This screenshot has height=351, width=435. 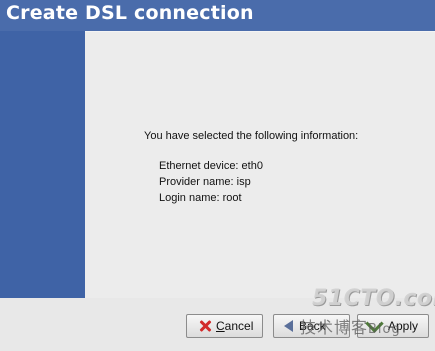 What do you see at coordinates (211, 166) in the screenshot?
I see `ethernet-device-line: Ethernet device: eth0` at bounding box center [211, 166].